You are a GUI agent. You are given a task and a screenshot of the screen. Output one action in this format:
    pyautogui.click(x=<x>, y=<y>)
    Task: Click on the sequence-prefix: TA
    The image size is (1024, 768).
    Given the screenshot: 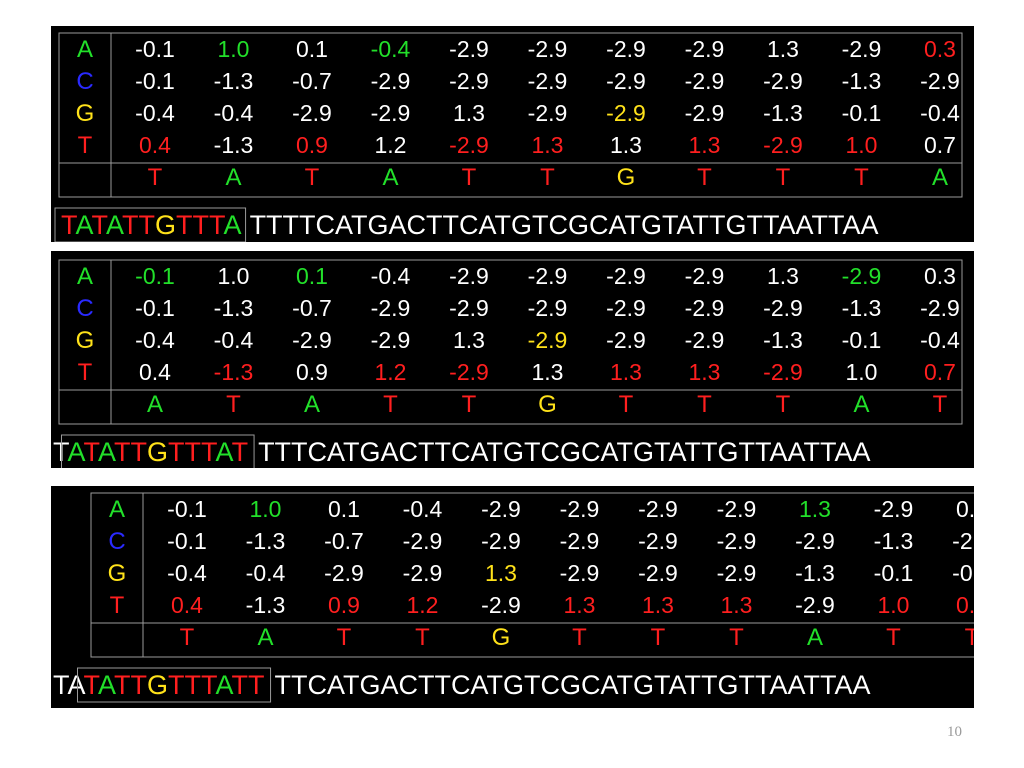 What is the action you would take?
    pyautogui.click(x=69, y=685)
    